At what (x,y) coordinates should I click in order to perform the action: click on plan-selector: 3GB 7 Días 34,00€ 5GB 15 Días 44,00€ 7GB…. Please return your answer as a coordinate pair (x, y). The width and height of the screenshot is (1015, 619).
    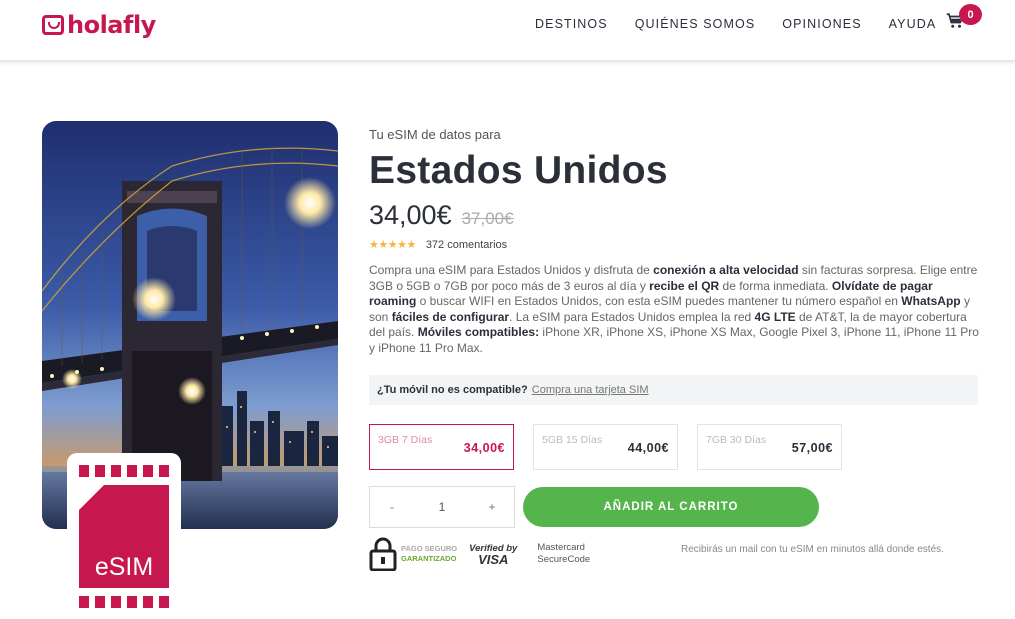
    Looking at the image, I should click on (615, 447).